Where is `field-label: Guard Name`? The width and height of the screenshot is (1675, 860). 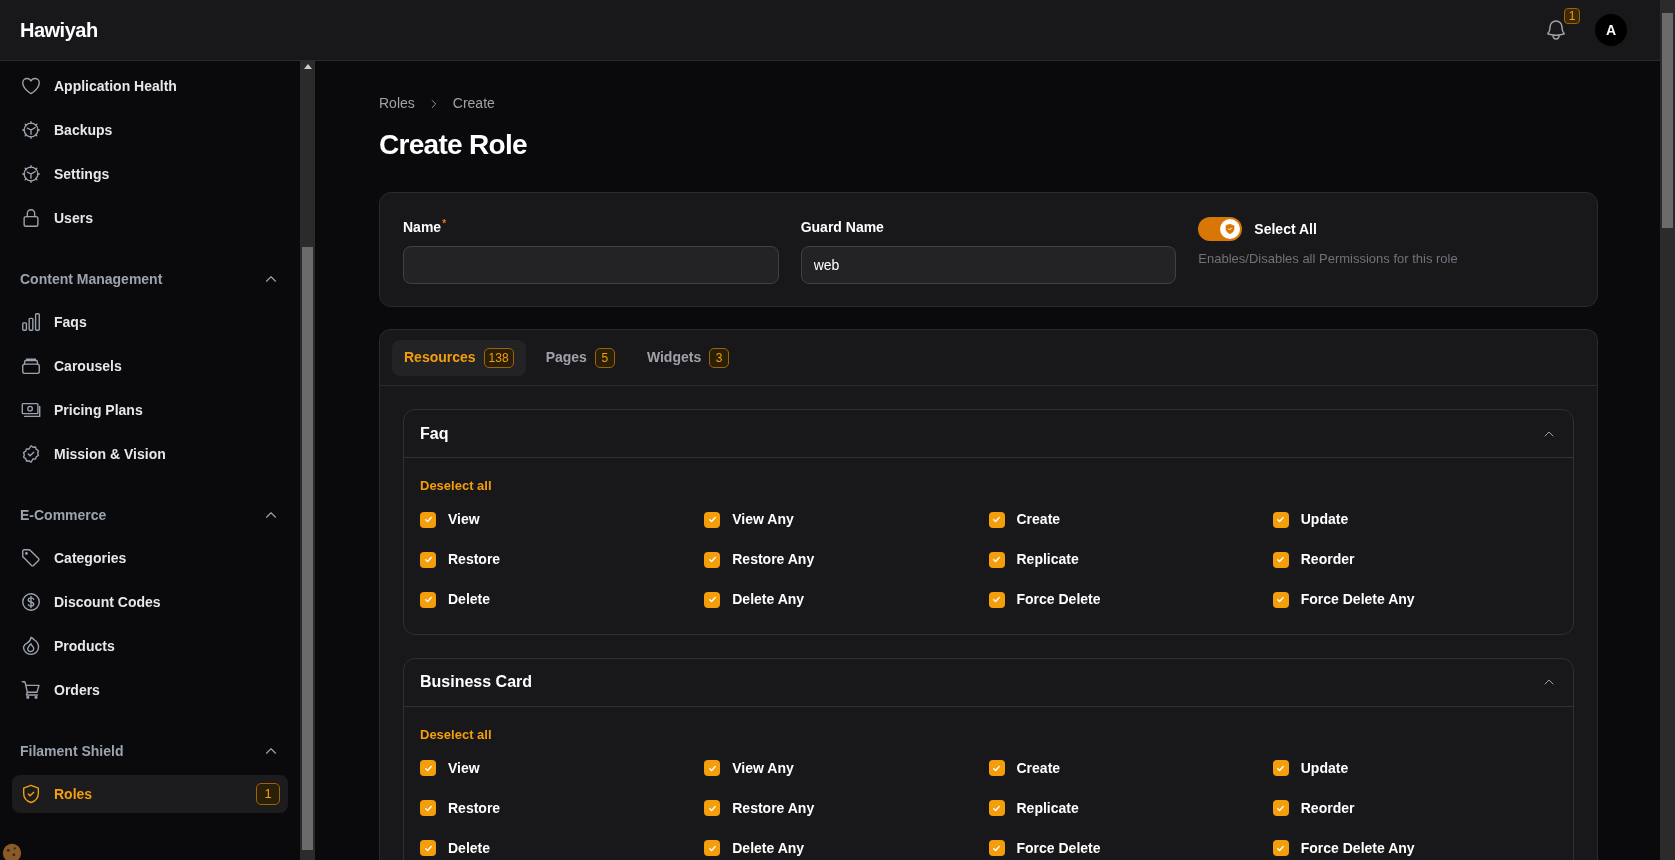 field-label: Guard Name is located at coordinates (842, 227).